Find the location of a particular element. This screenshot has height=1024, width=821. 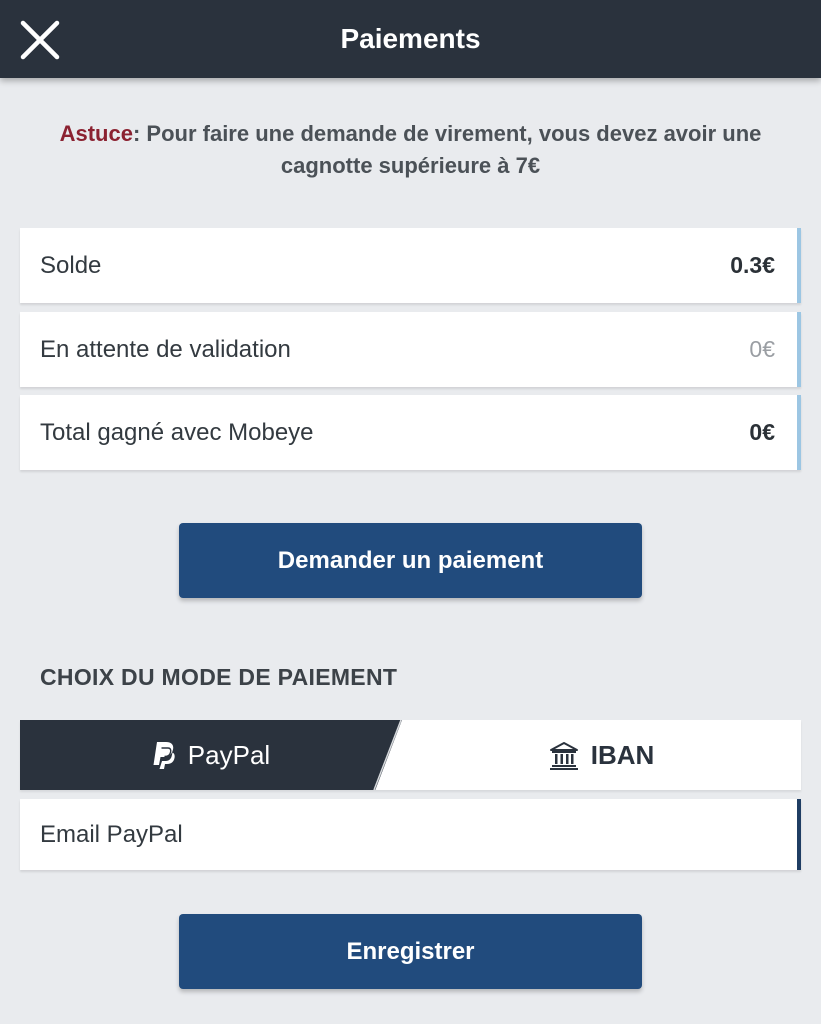

close-button is located at coordinates (40, 40).